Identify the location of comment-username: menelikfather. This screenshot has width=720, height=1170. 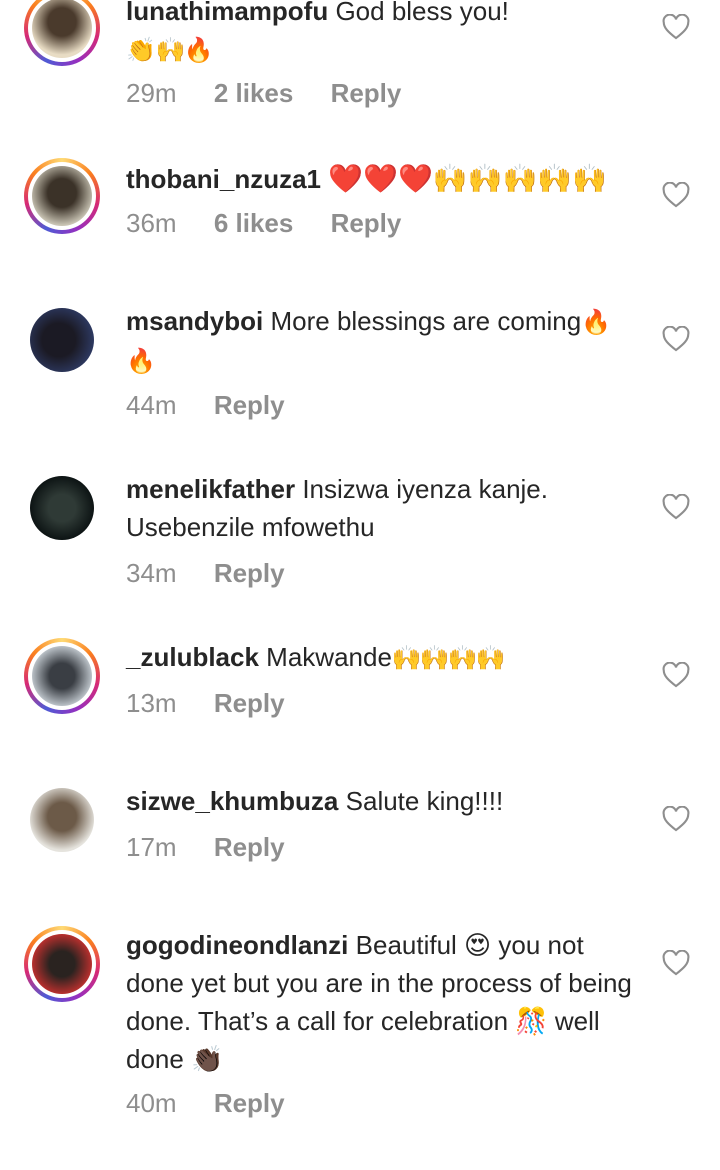
(210, 489).